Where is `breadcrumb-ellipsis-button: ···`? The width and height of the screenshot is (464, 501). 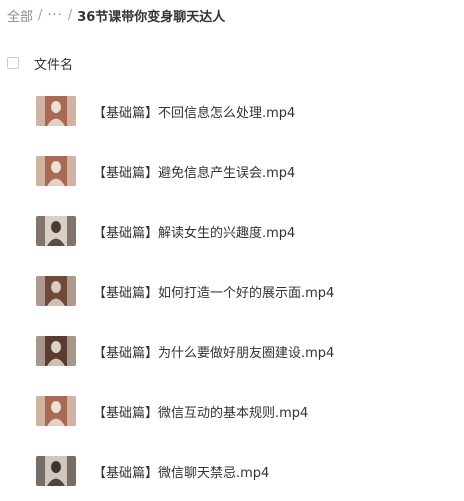
breadcrumb-ellipsis-button: ··· is located at coordinates (54, 15).